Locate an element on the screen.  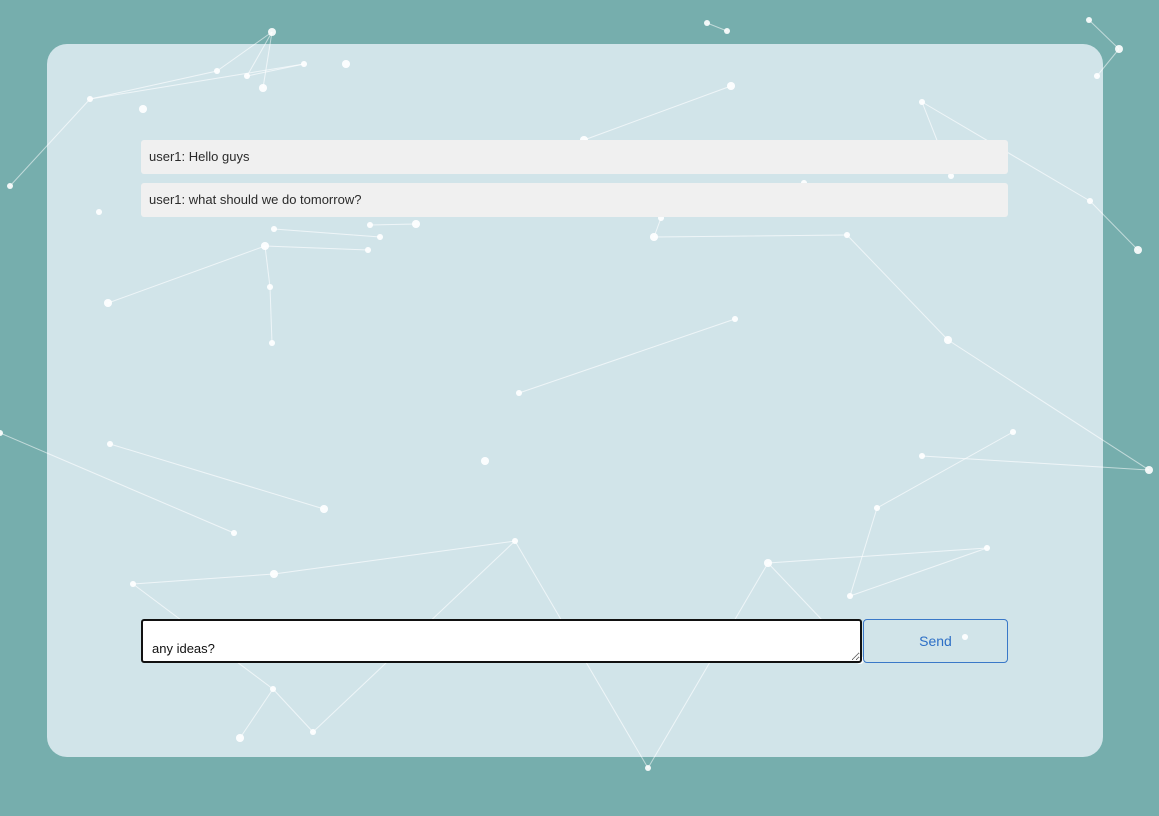
send-button: Send is located at coordinates (935, 641).